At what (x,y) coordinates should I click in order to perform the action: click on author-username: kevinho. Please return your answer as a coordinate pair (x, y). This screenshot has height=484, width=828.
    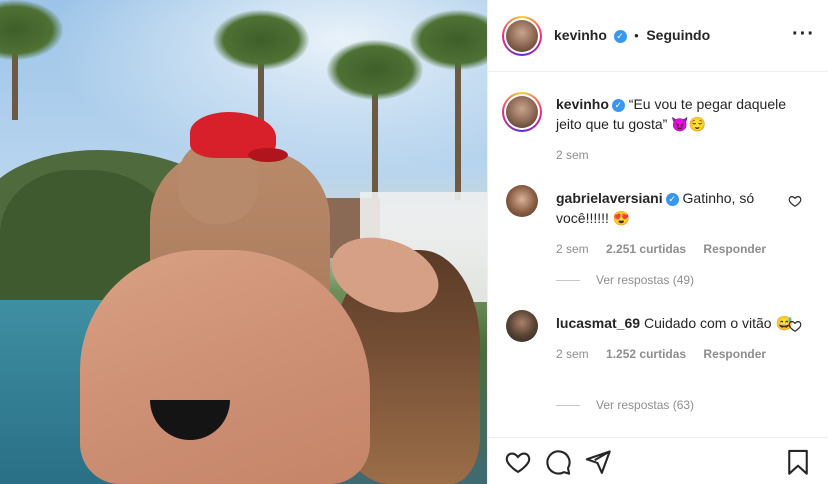
    Looking at the image, I should click on (580, 35).